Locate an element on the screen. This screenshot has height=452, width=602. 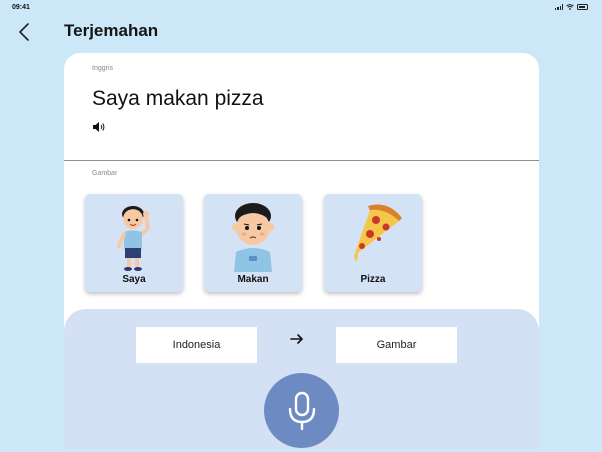
microphone-icon is located at coordinates (301, 410).